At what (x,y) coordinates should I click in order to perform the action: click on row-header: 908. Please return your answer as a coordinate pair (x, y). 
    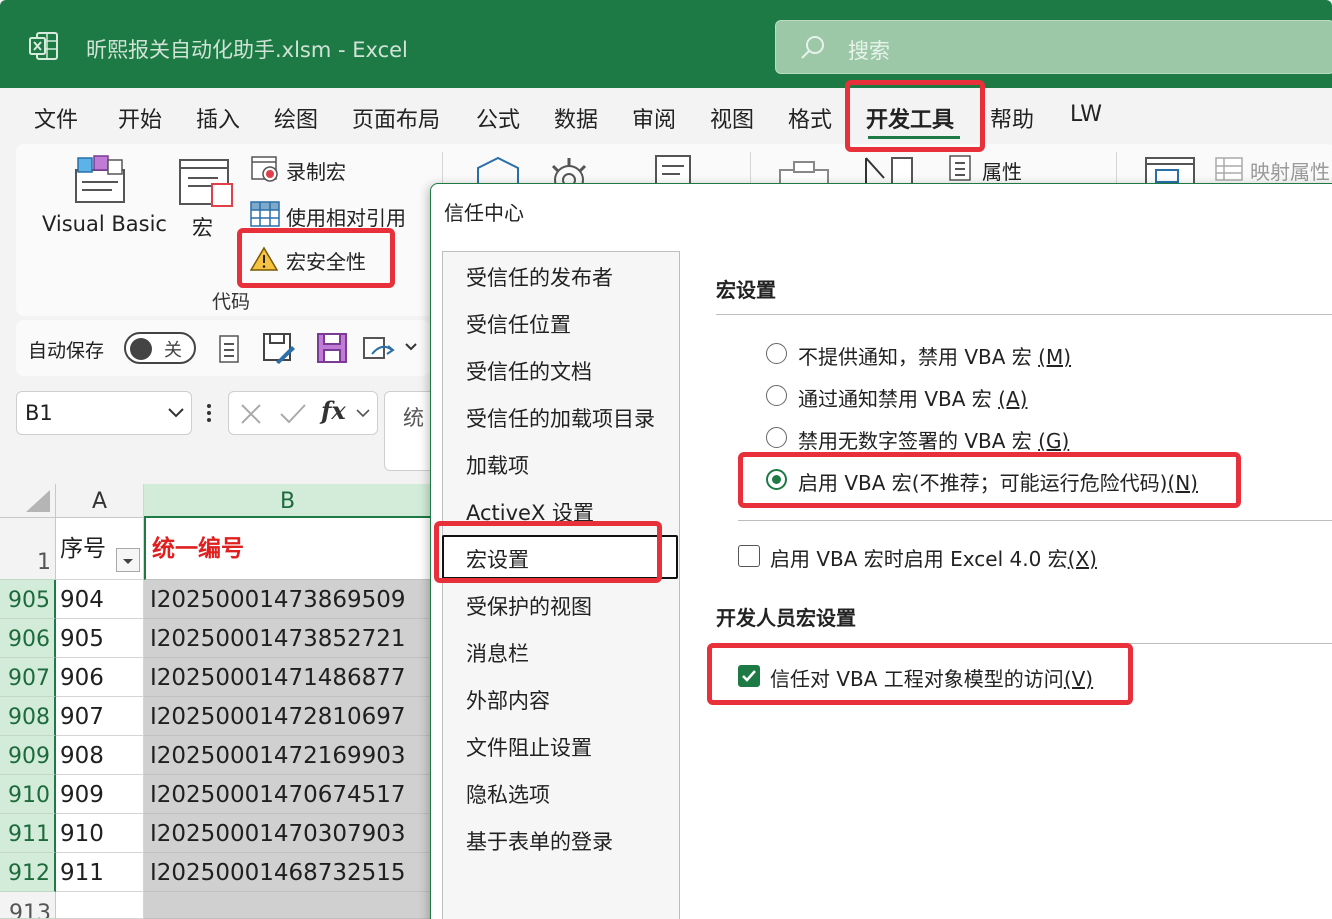
    Looking at the image, I should click on (28, 716).